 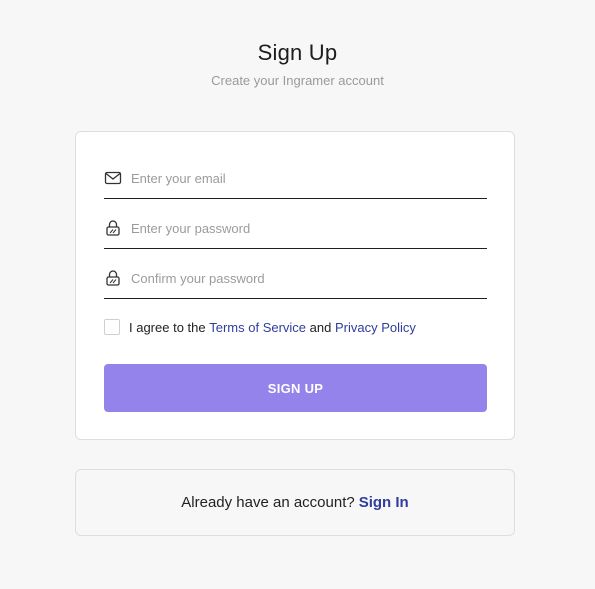 I want to click on sign-up-button: SIGN UP, so click(x=295, y=388).